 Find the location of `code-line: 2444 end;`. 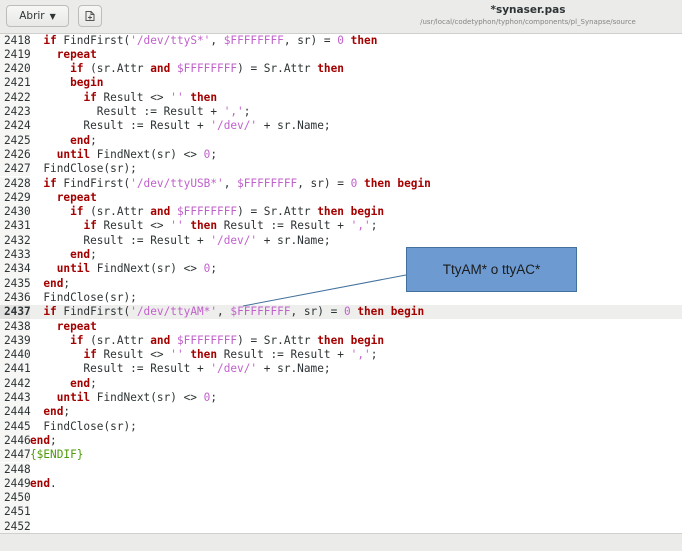

code-line: 2444 end; is located at coordinates (341, 412).